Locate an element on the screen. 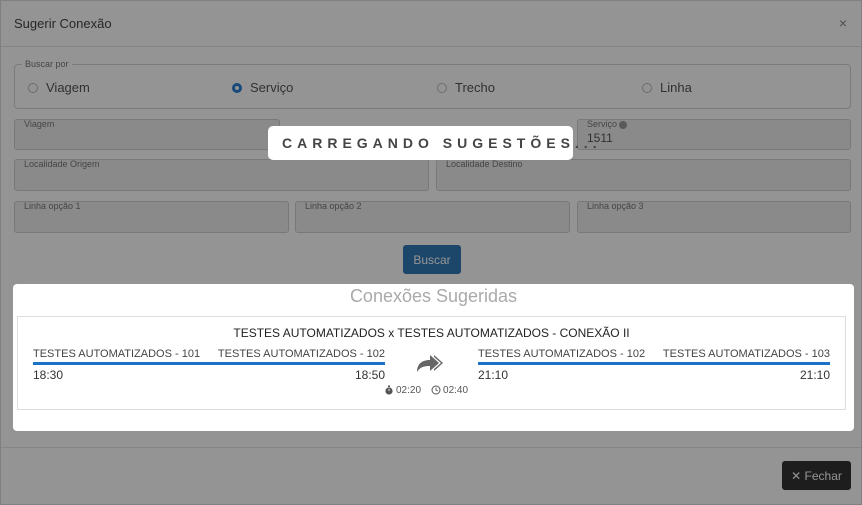  durations: 02:20 02:40 is located at coordinates (426, 390).